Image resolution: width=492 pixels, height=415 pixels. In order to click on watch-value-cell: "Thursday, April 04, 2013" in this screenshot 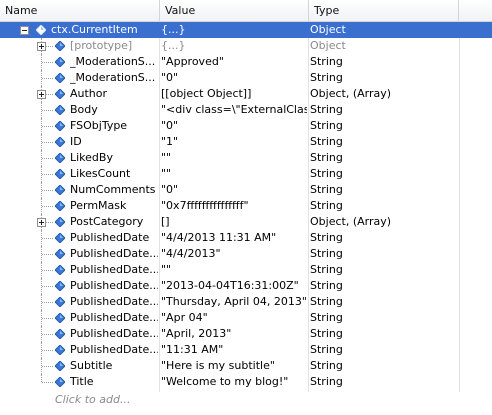, I will do `click(234, 302)`.